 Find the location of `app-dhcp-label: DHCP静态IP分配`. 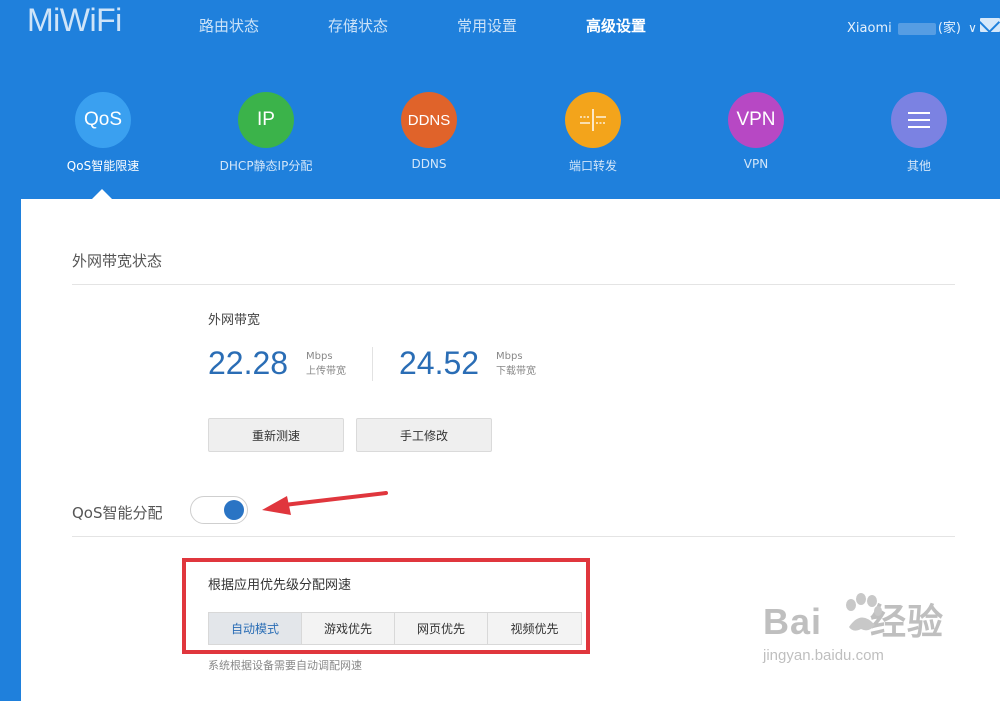

app-dhcp-label: DHCP静态IP分配 is located at coordinates (266, 166).